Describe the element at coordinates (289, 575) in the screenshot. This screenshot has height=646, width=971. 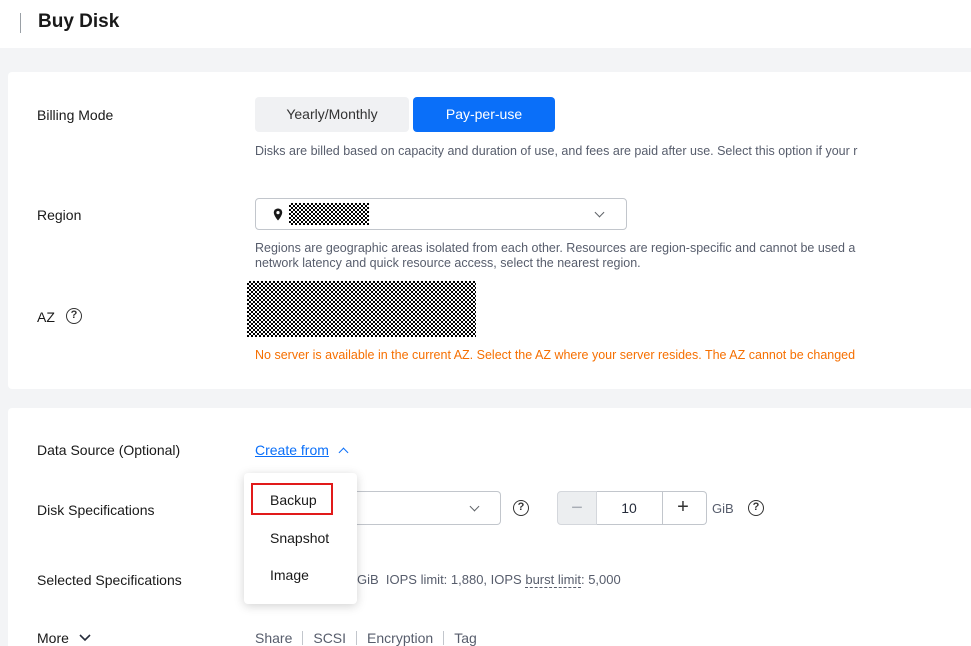
I see `dropdown-item-image: Image` at that location.